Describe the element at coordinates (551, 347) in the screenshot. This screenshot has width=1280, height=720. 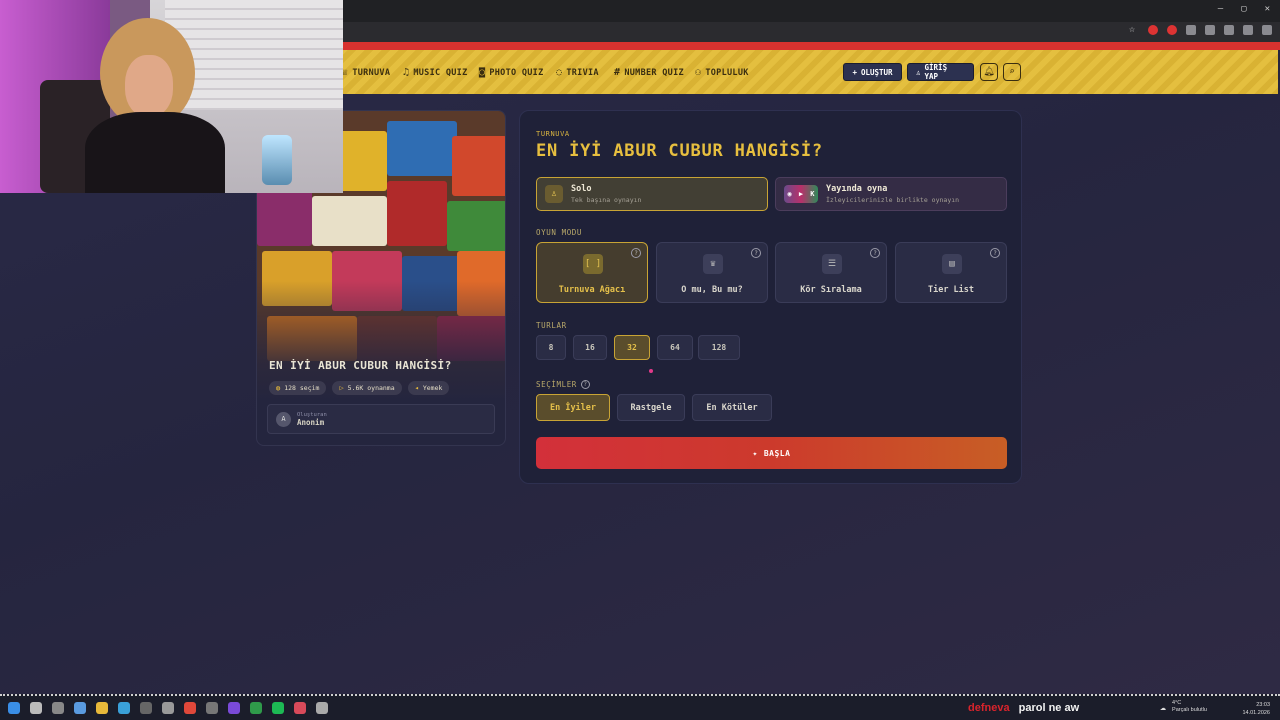
I see `round-option: 8` at that location.